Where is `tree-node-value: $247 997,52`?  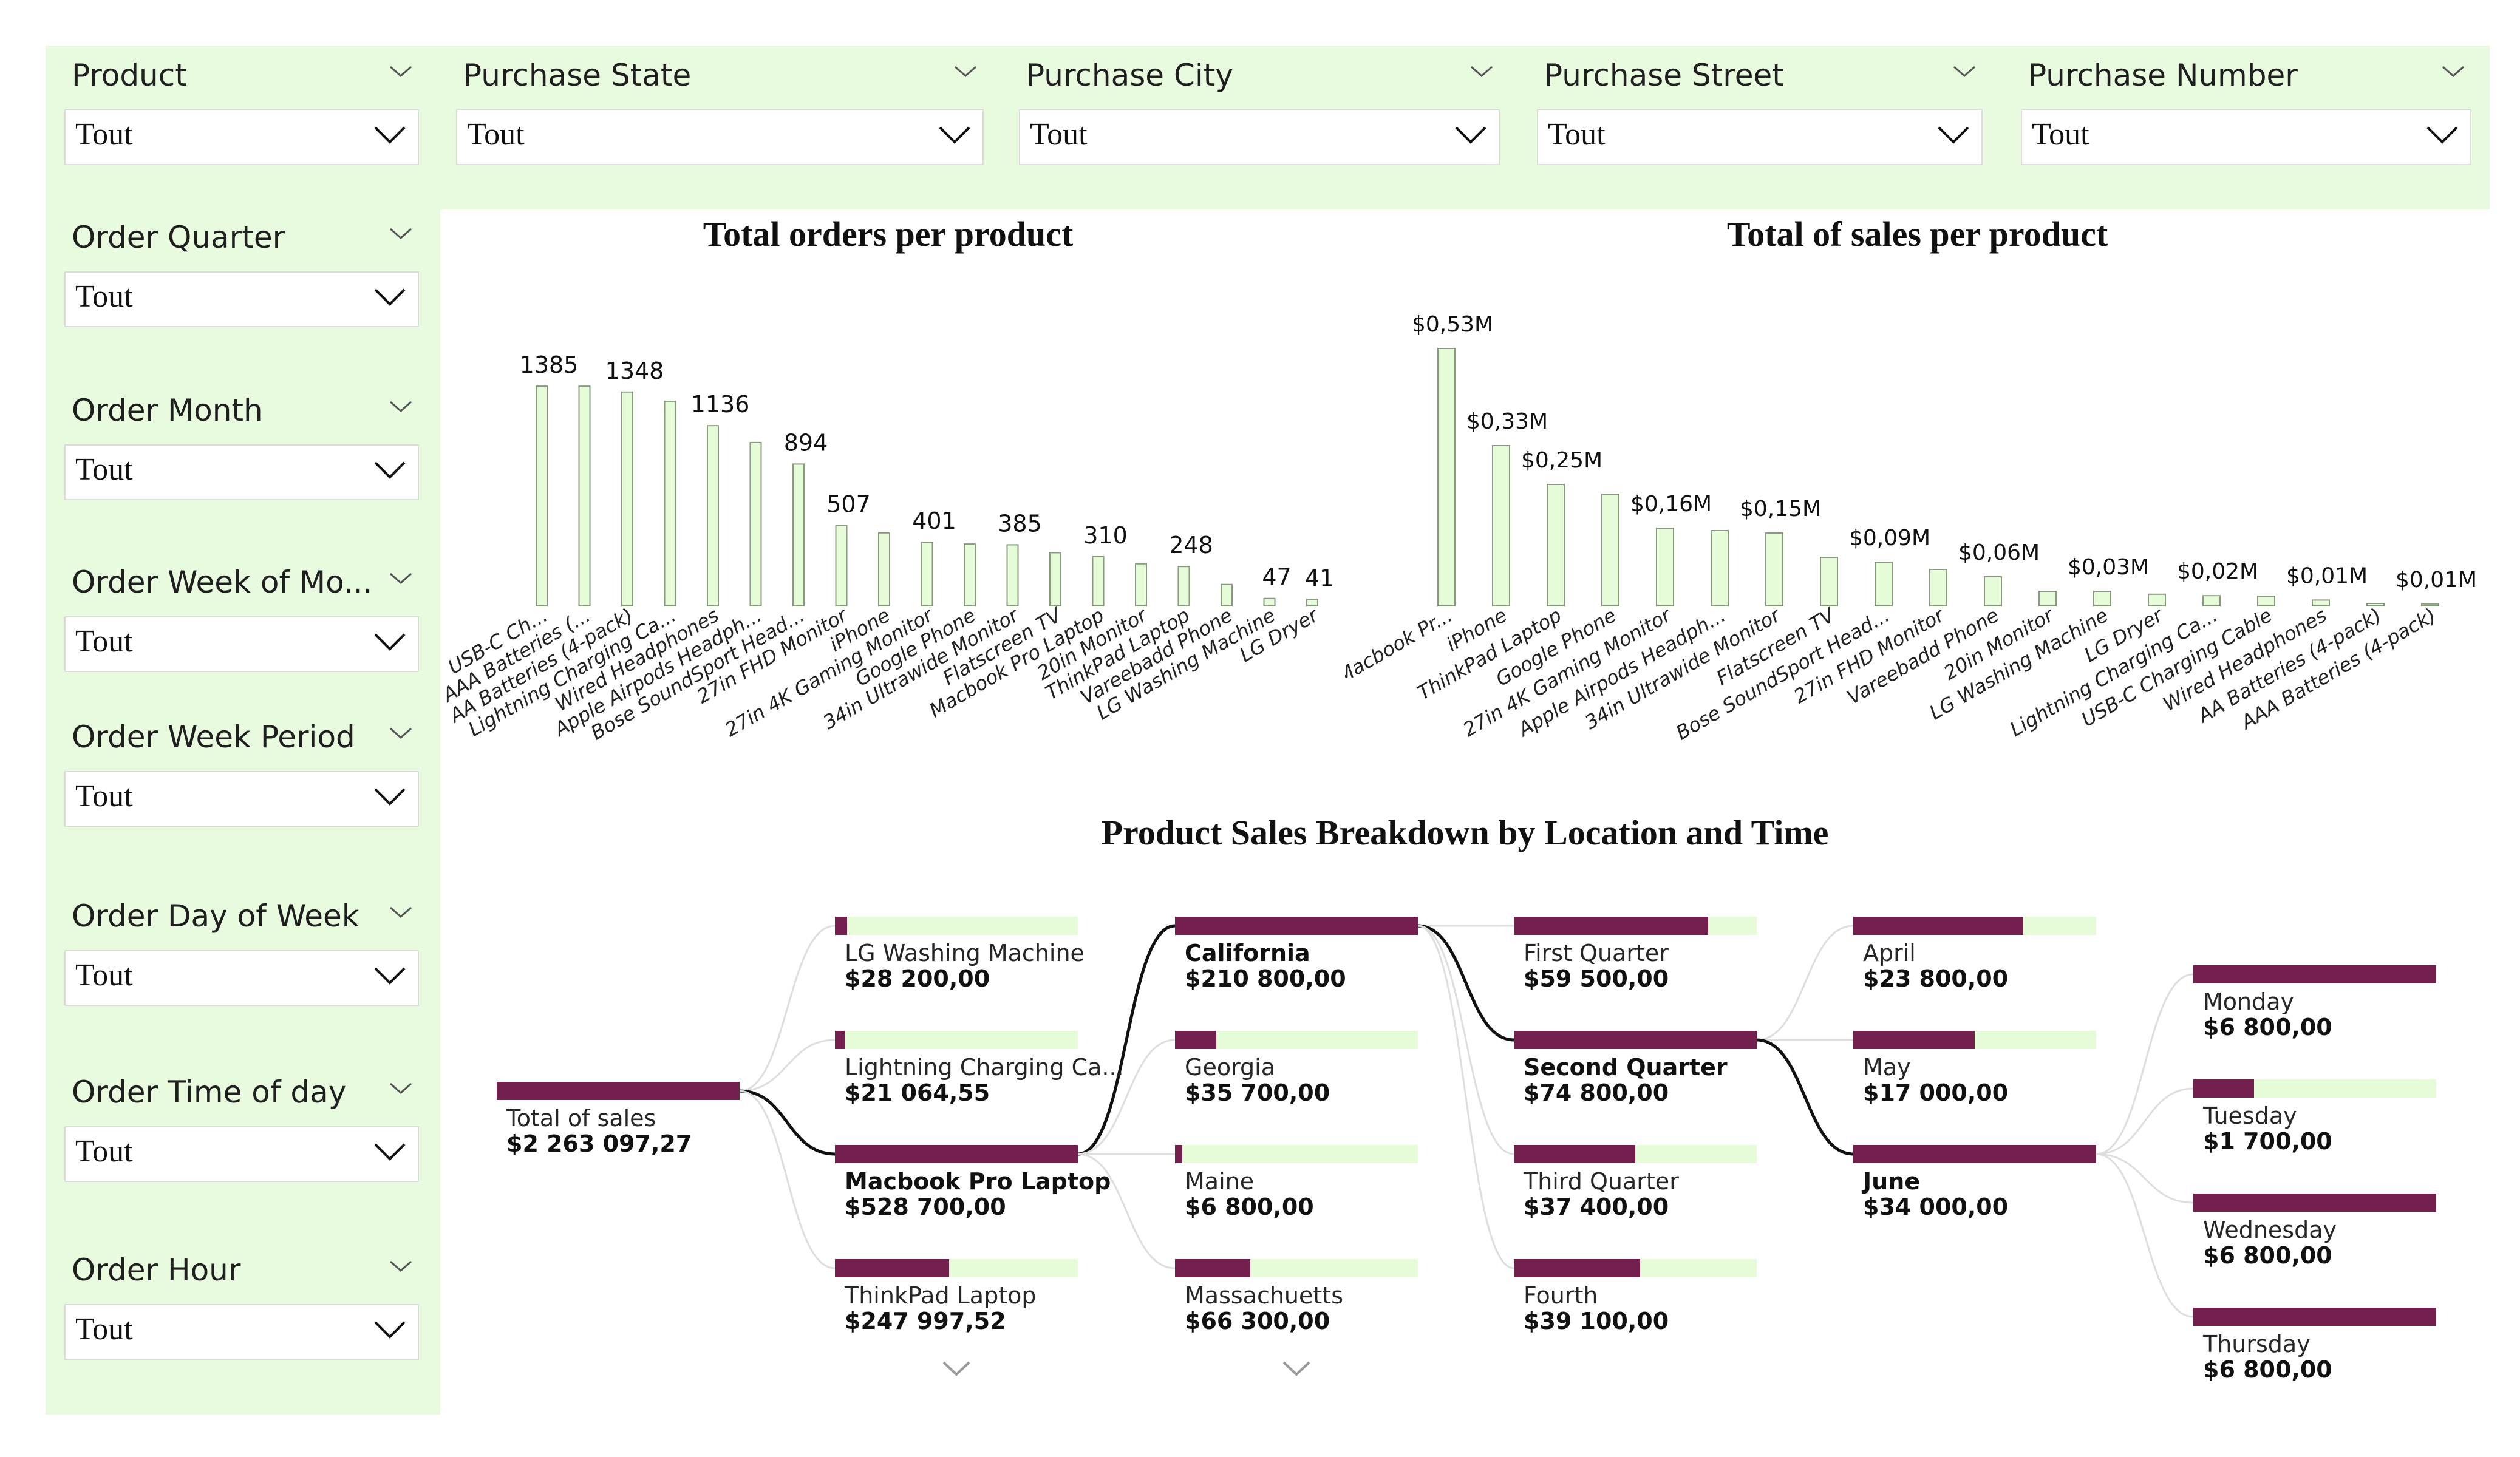 tree-node-value: $247 997,52 is located at coordinates (925, 1321).